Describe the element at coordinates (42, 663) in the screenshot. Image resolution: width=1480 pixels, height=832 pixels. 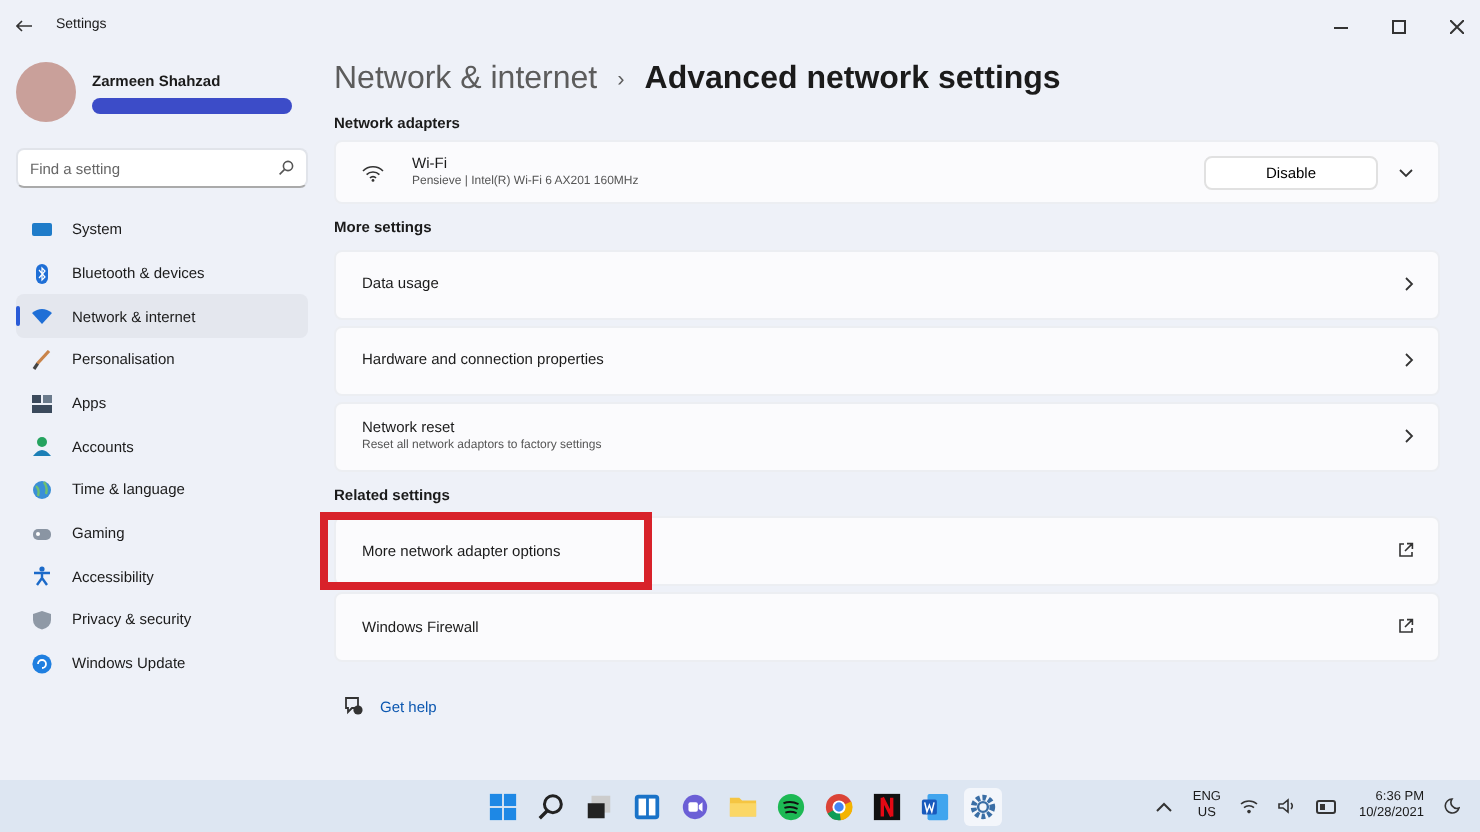
I see `update-icon` at that location.